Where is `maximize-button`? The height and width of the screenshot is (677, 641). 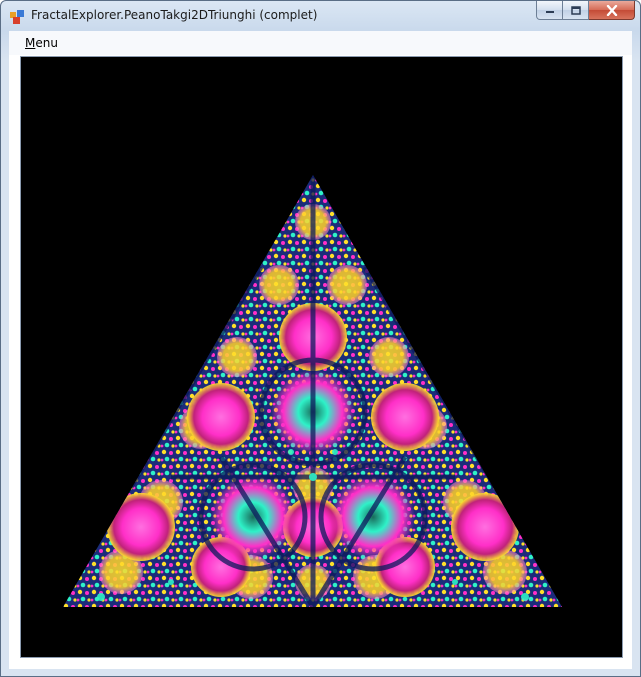
maximize-button is located at coordinates (576, 10).